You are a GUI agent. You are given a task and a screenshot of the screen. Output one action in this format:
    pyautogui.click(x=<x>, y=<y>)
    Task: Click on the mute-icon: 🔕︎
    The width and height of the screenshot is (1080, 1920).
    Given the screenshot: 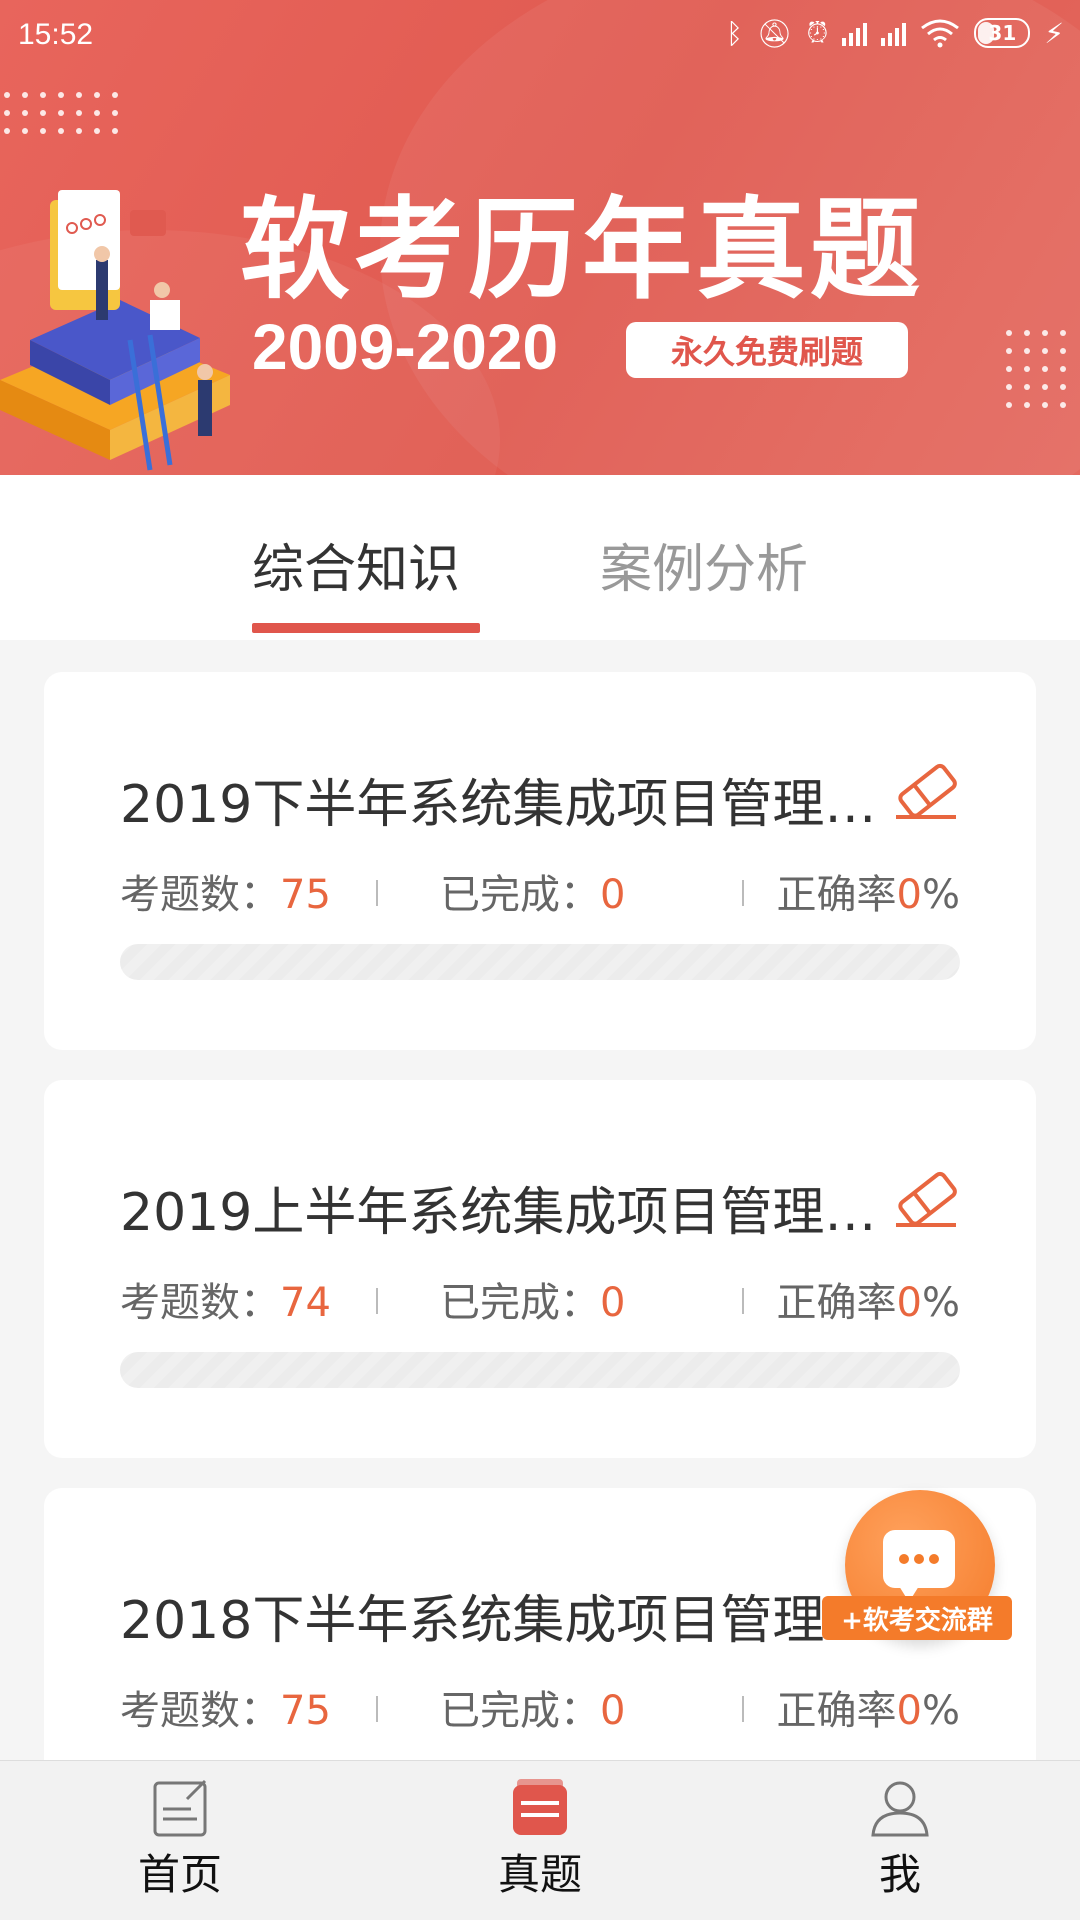 What is the action you would take?
    pyautogui.click(x=774, y=33)
    